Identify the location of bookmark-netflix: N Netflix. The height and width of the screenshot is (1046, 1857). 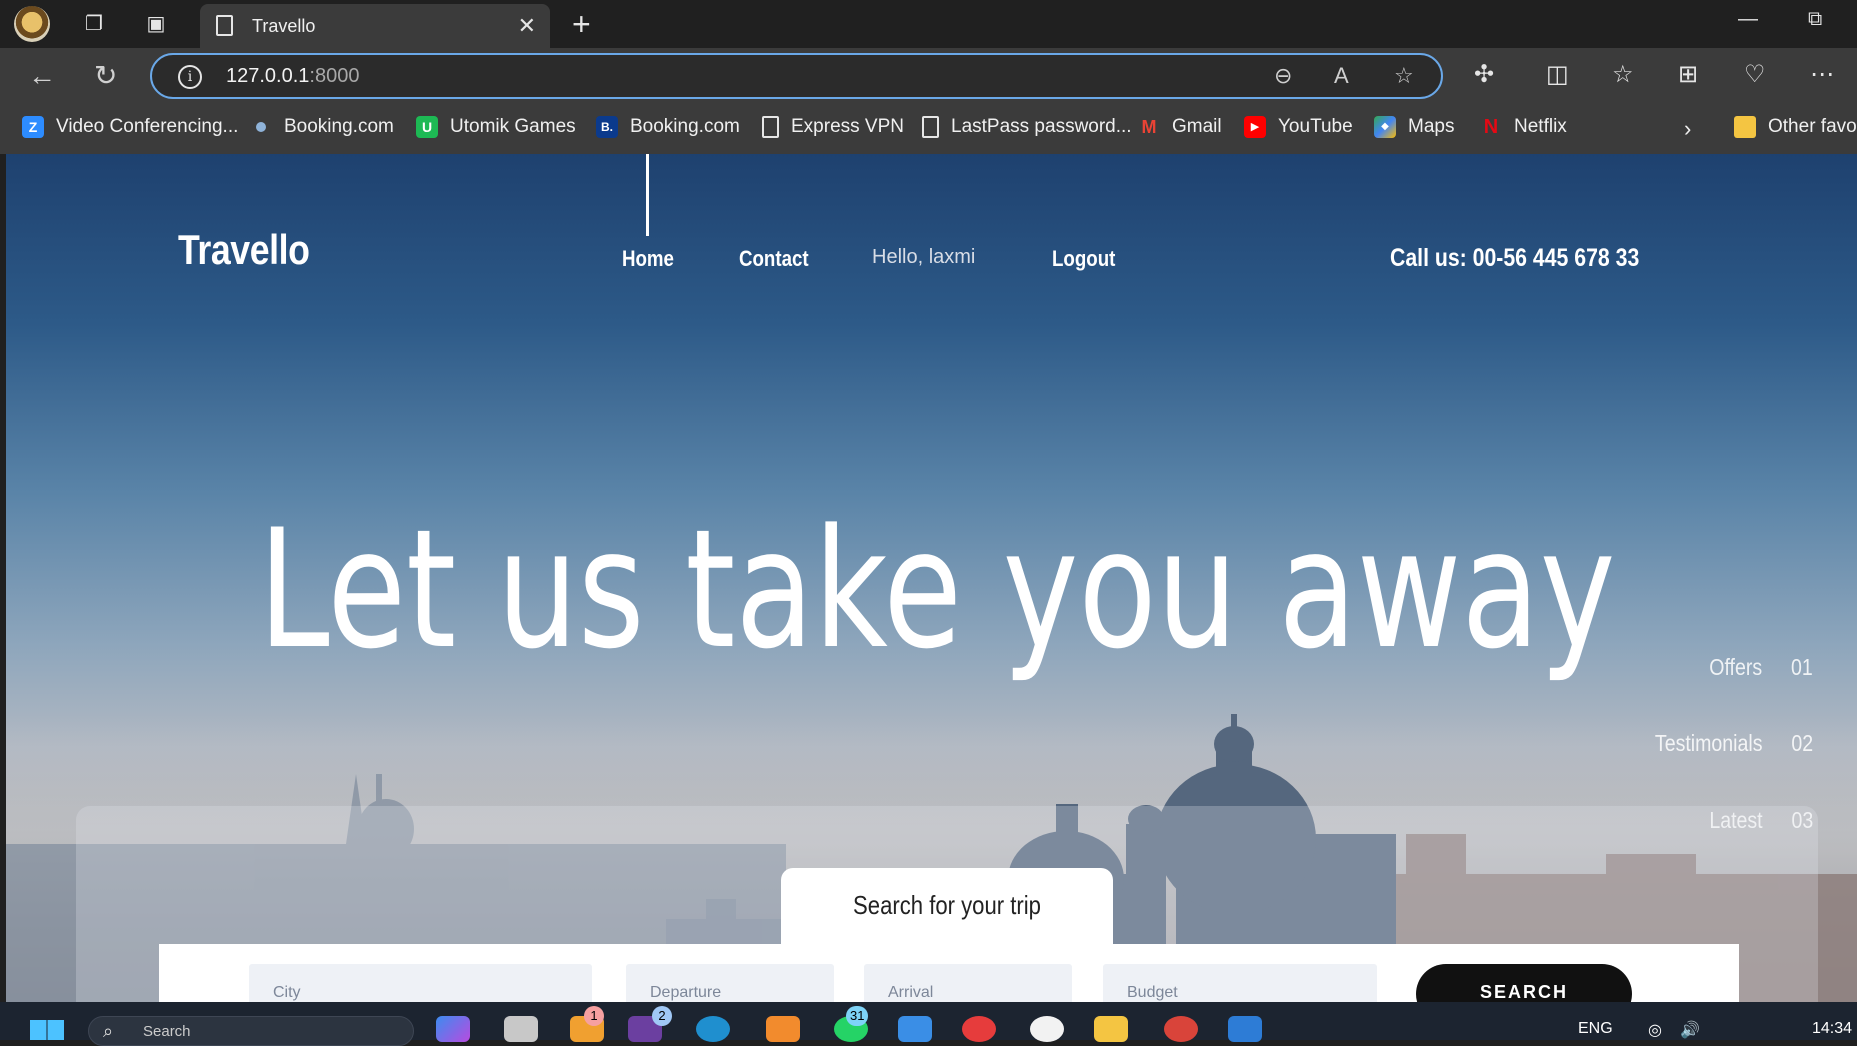
(1523, 127).